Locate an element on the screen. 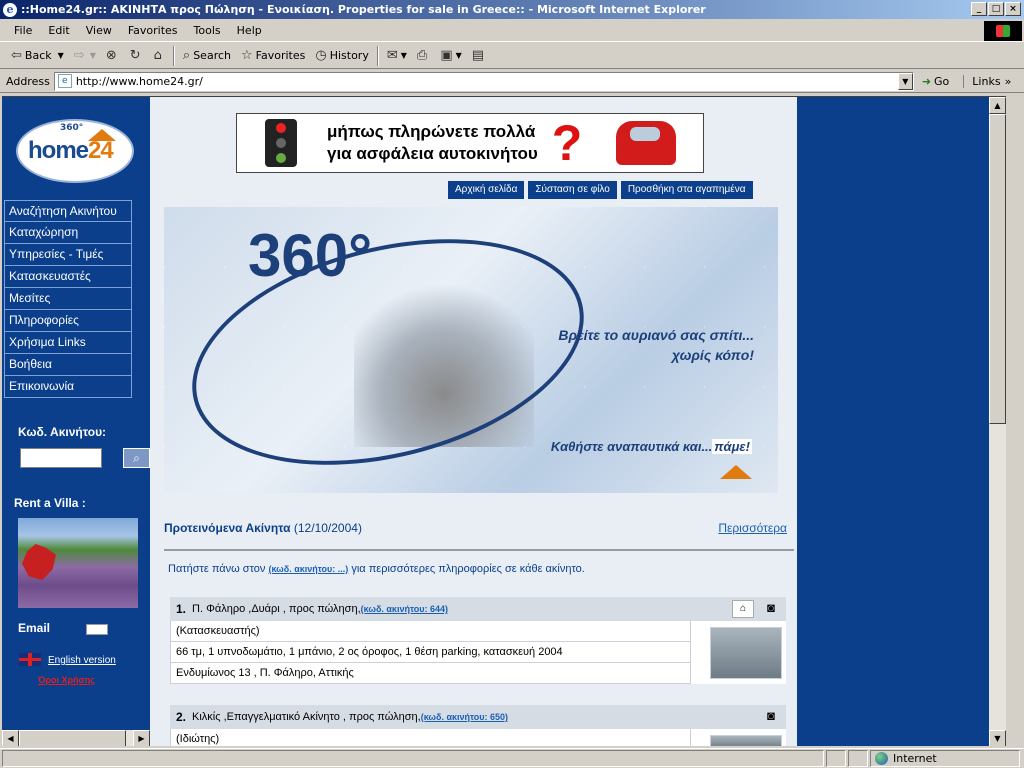  uk-flag-icon is located at coordinates (30, 659).